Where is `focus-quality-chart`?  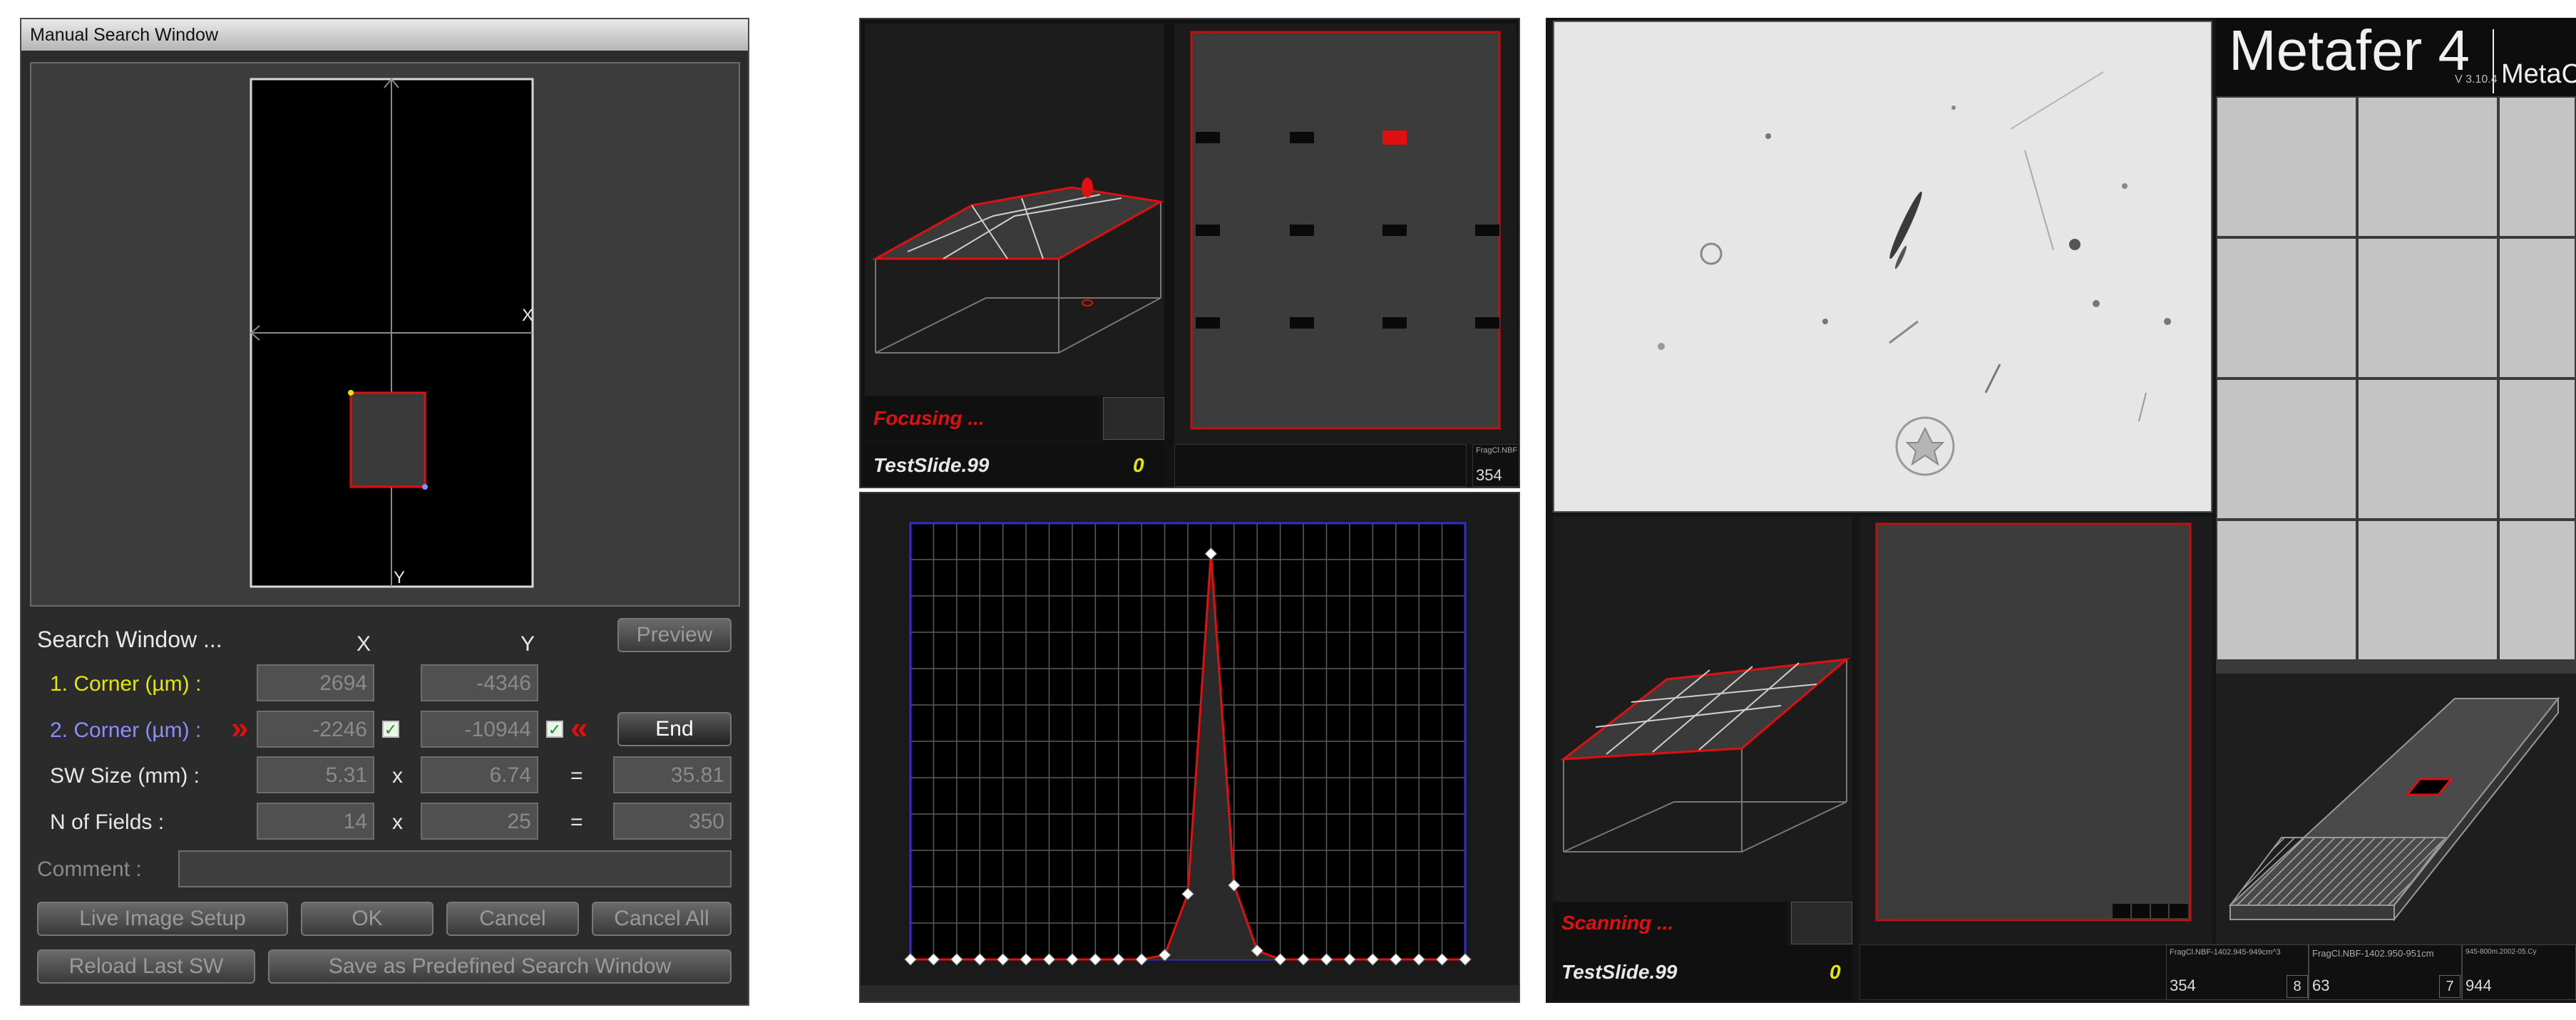 focus-quality-chart is located at coordinates (1188, 744).